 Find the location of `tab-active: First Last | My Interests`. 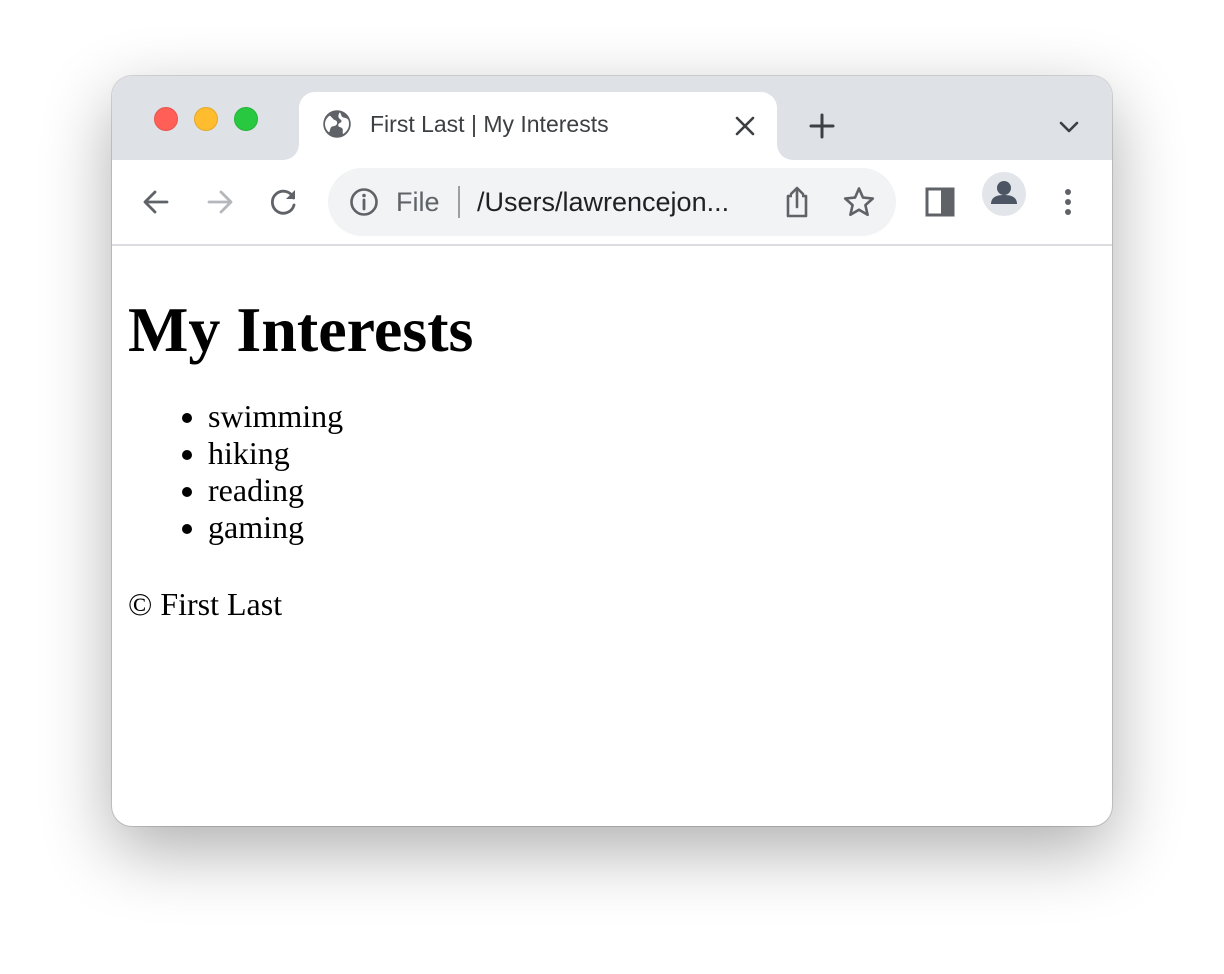

tab-active: First Last | My Interests is located at coordinates (538, 126).